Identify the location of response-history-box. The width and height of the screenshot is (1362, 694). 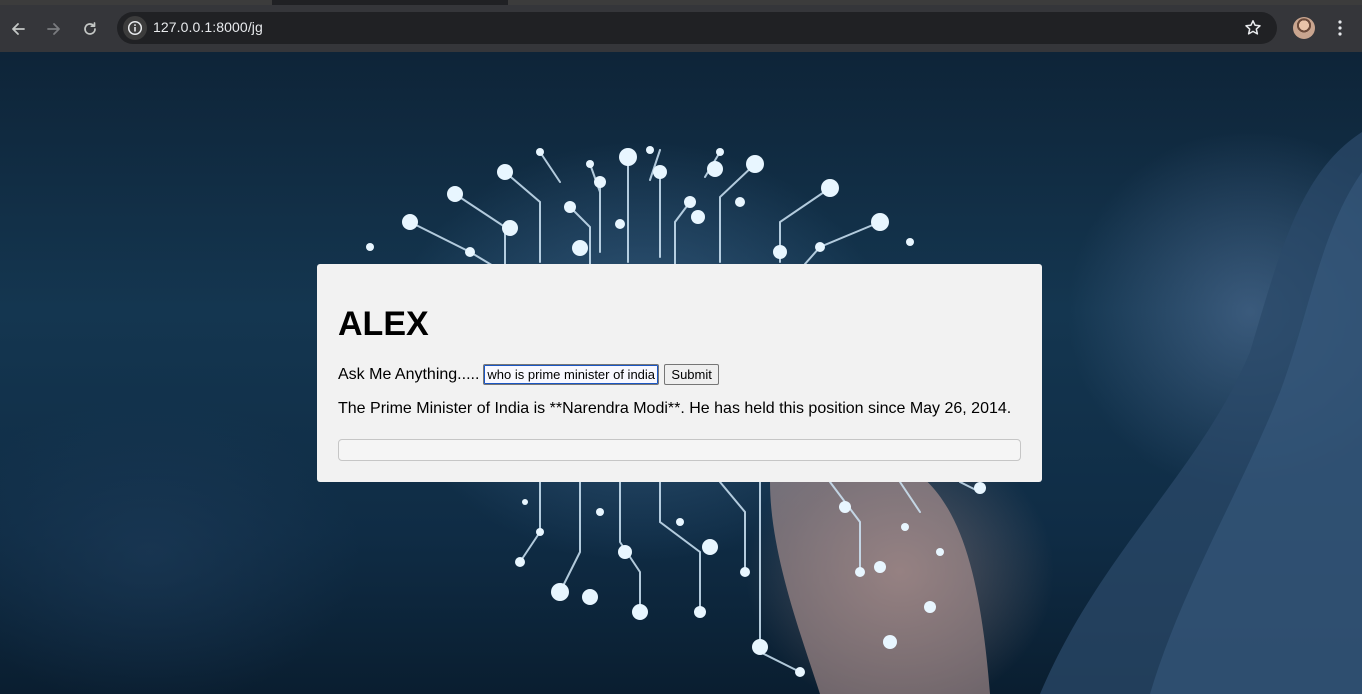
(679, 450).